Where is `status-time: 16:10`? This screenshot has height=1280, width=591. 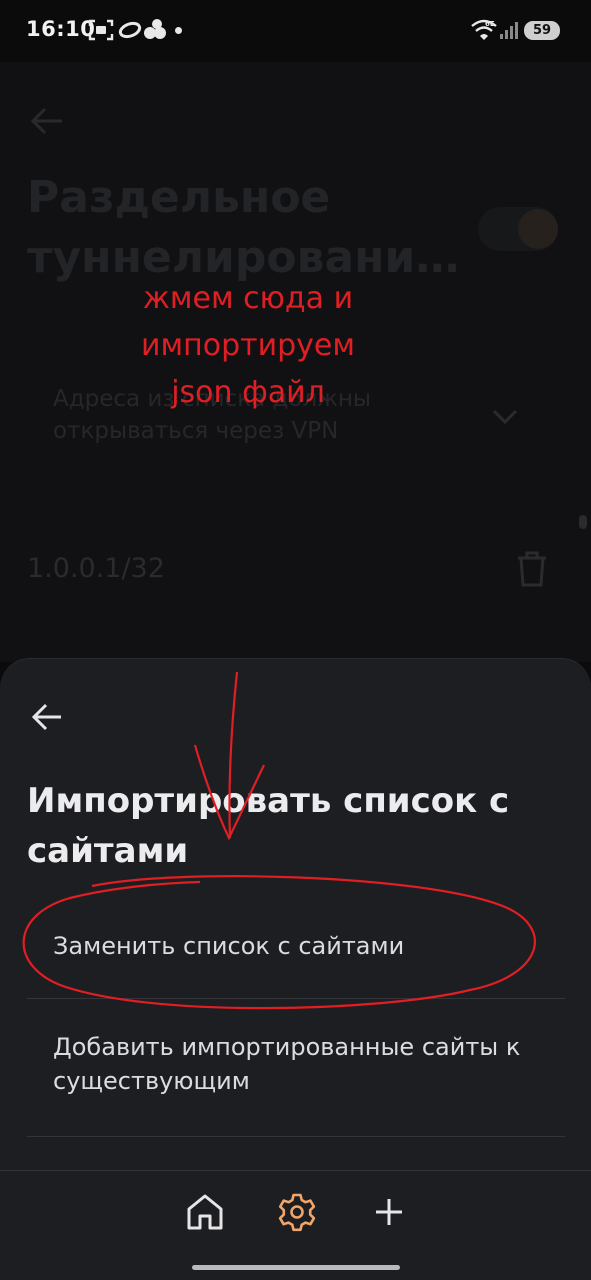
status-time: 16:10 is located at coordinates (61, 29).